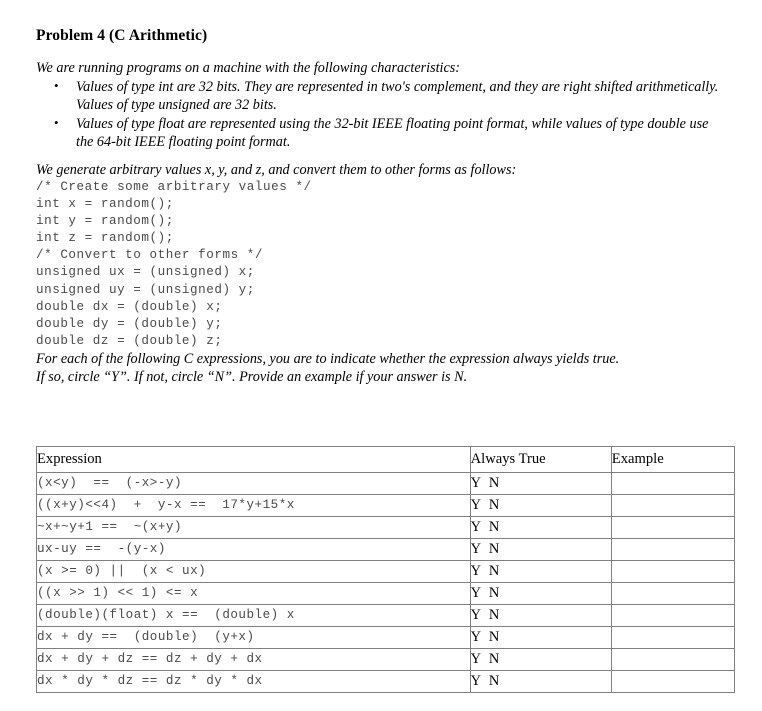  What do you see at coordinates (253, 681) in the screenshot?
I see `expression-cell: dx * dy * dz == dz * dy * dx` at bounding box center [253, 681].